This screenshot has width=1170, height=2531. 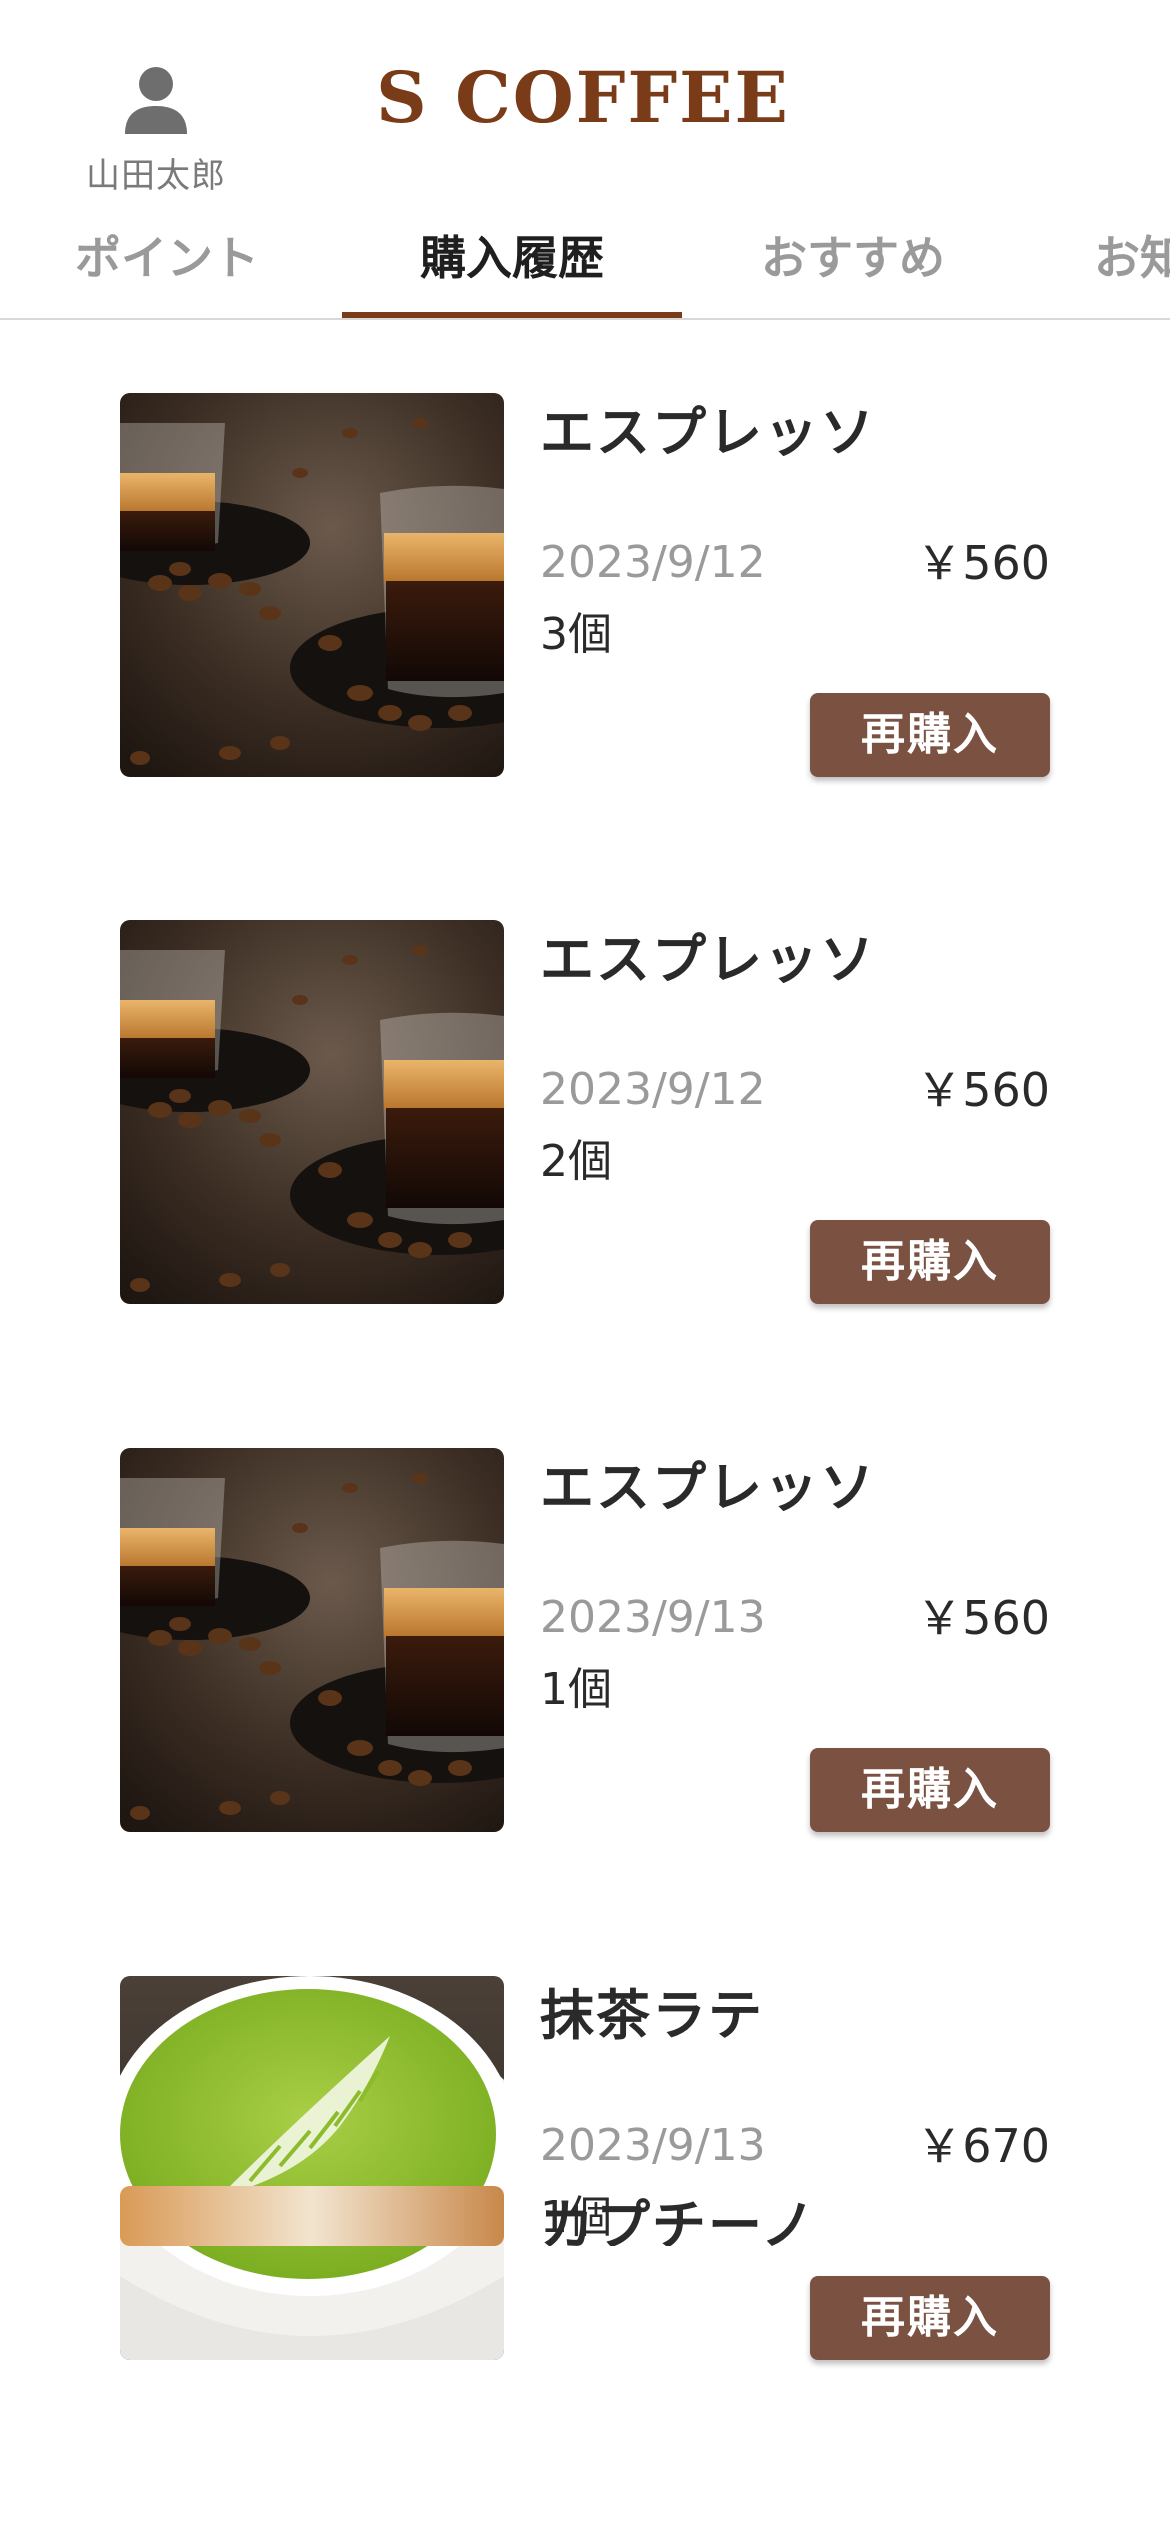 I want to click on list-item: エスプレッソ 2023/9/13 ￥560 1個 再購入, so click(x=585, y=1640).